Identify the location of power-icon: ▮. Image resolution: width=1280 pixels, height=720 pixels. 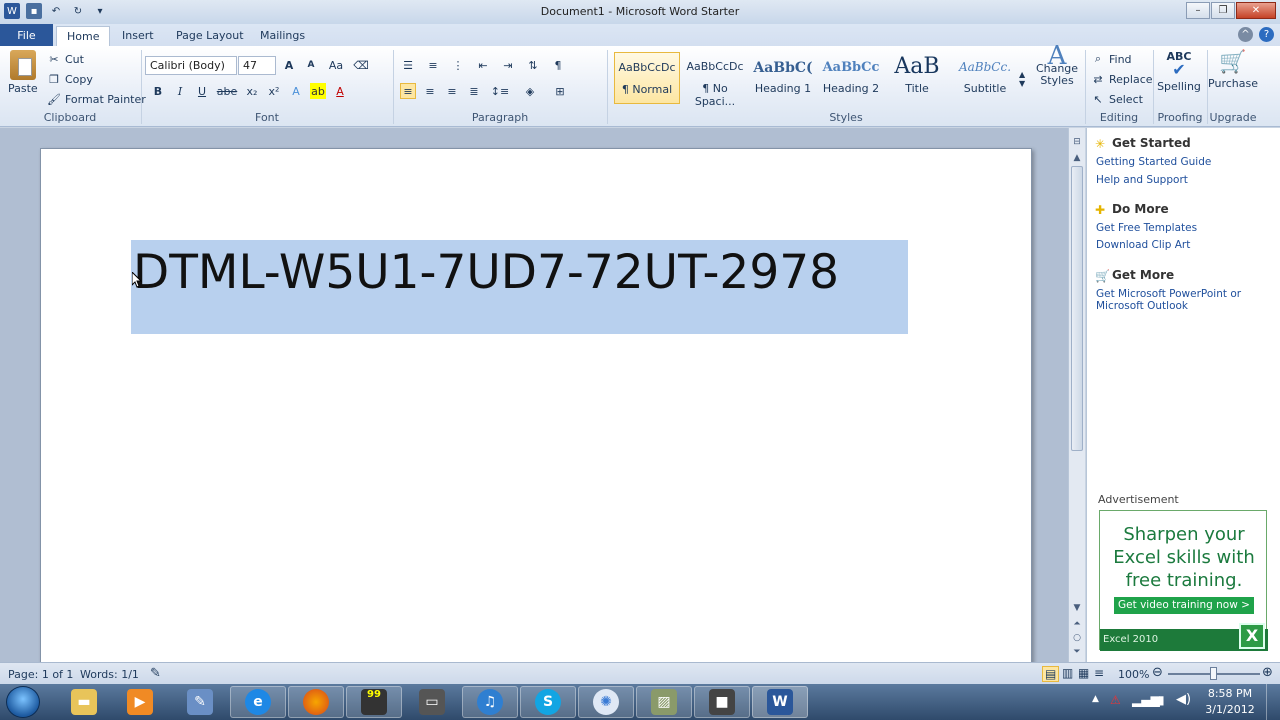
(1161, 700).